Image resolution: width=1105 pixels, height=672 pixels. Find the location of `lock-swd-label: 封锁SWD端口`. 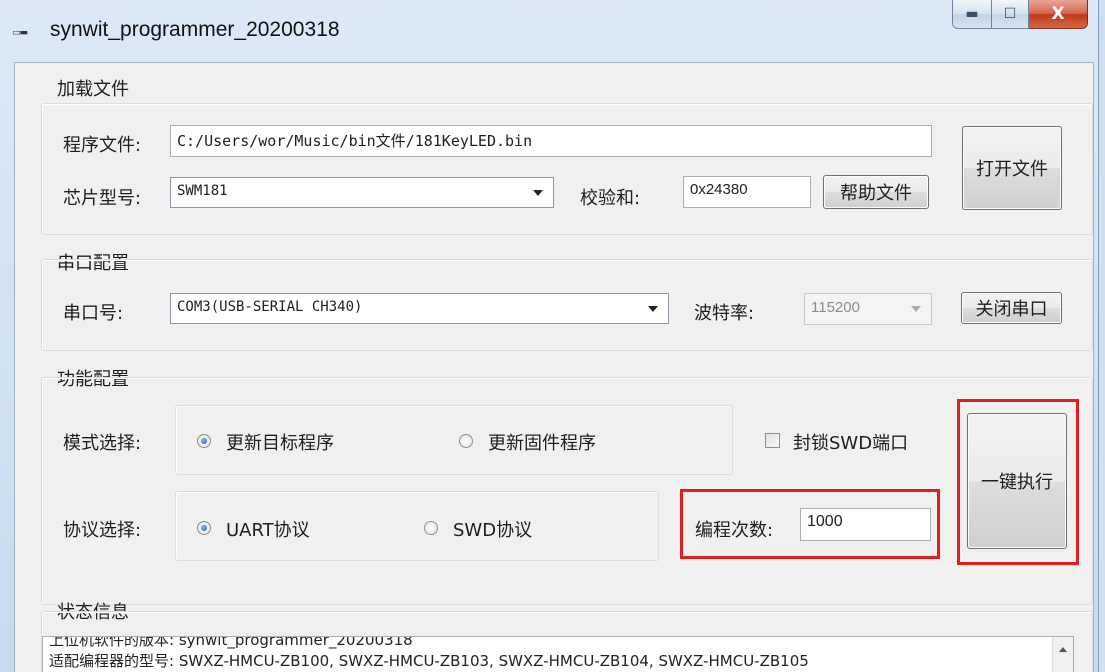

lock-swd-label: 封锁SWD端口 is located at coordinates (850, 442).